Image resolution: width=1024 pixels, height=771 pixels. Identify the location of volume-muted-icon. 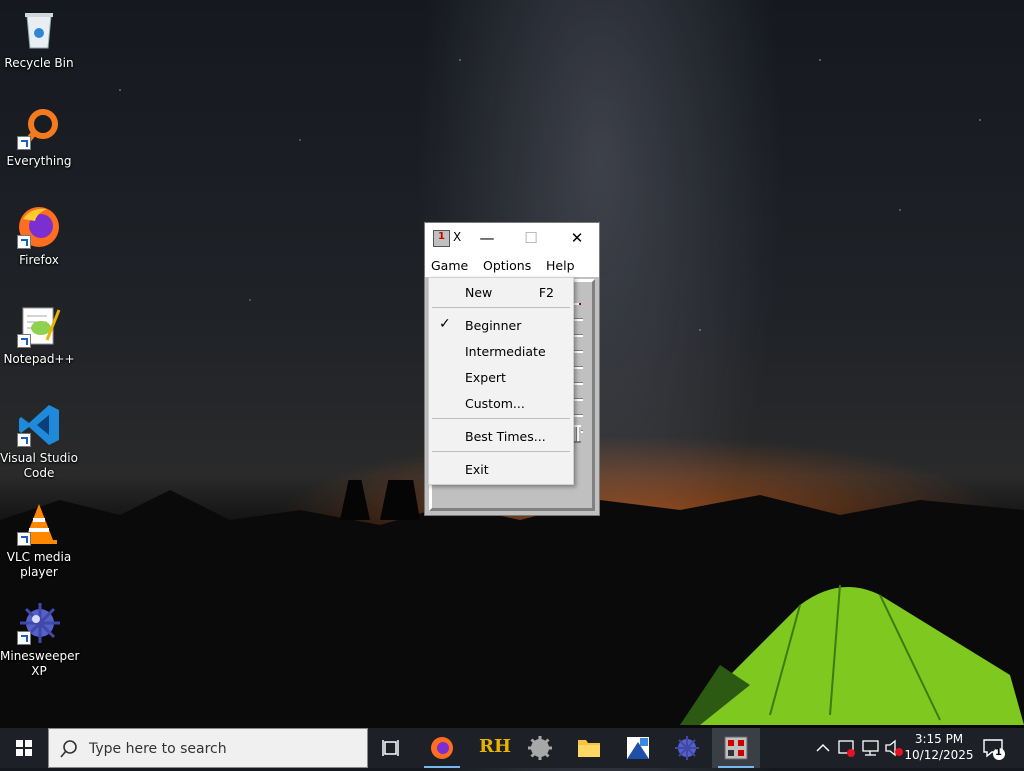
(894, 748).